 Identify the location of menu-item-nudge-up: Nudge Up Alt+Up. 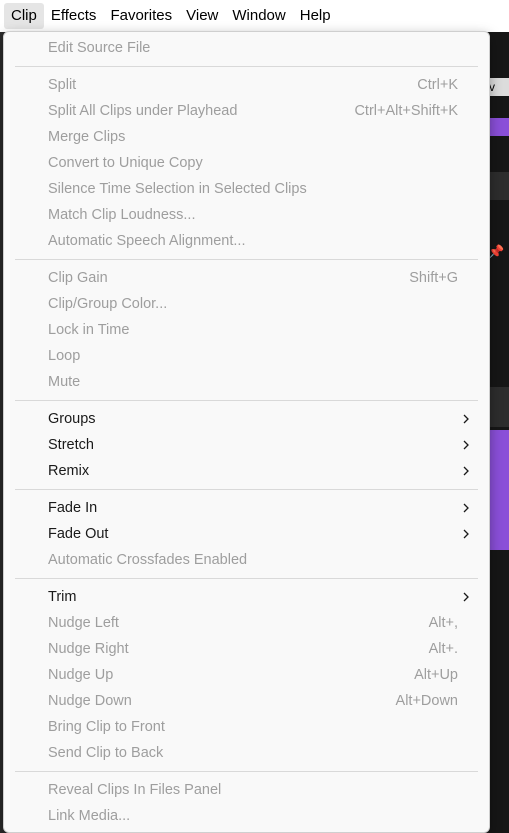
(246, 675).